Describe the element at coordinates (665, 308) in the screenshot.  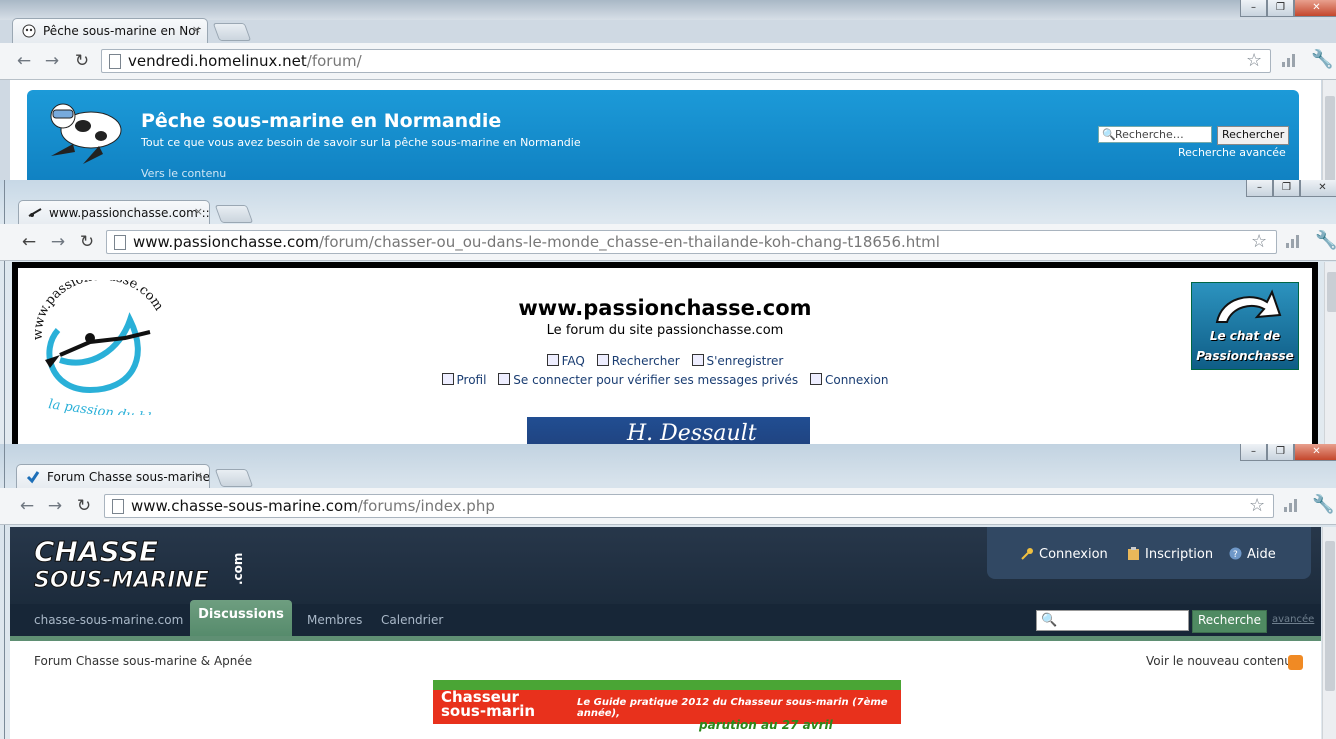
I see `site-title: www.passionchasse.com` at that location.